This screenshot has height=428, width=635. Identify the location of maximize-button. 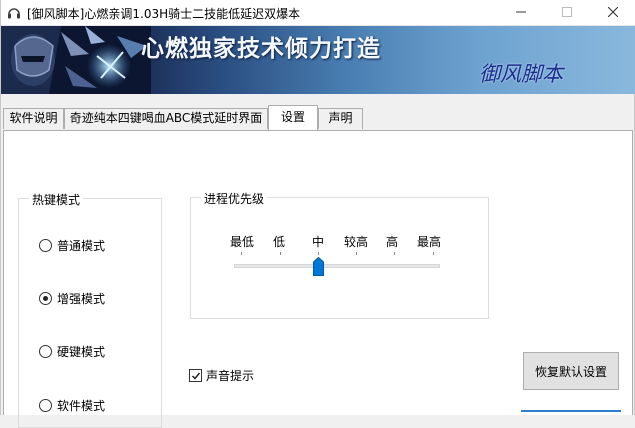
(567, 13).